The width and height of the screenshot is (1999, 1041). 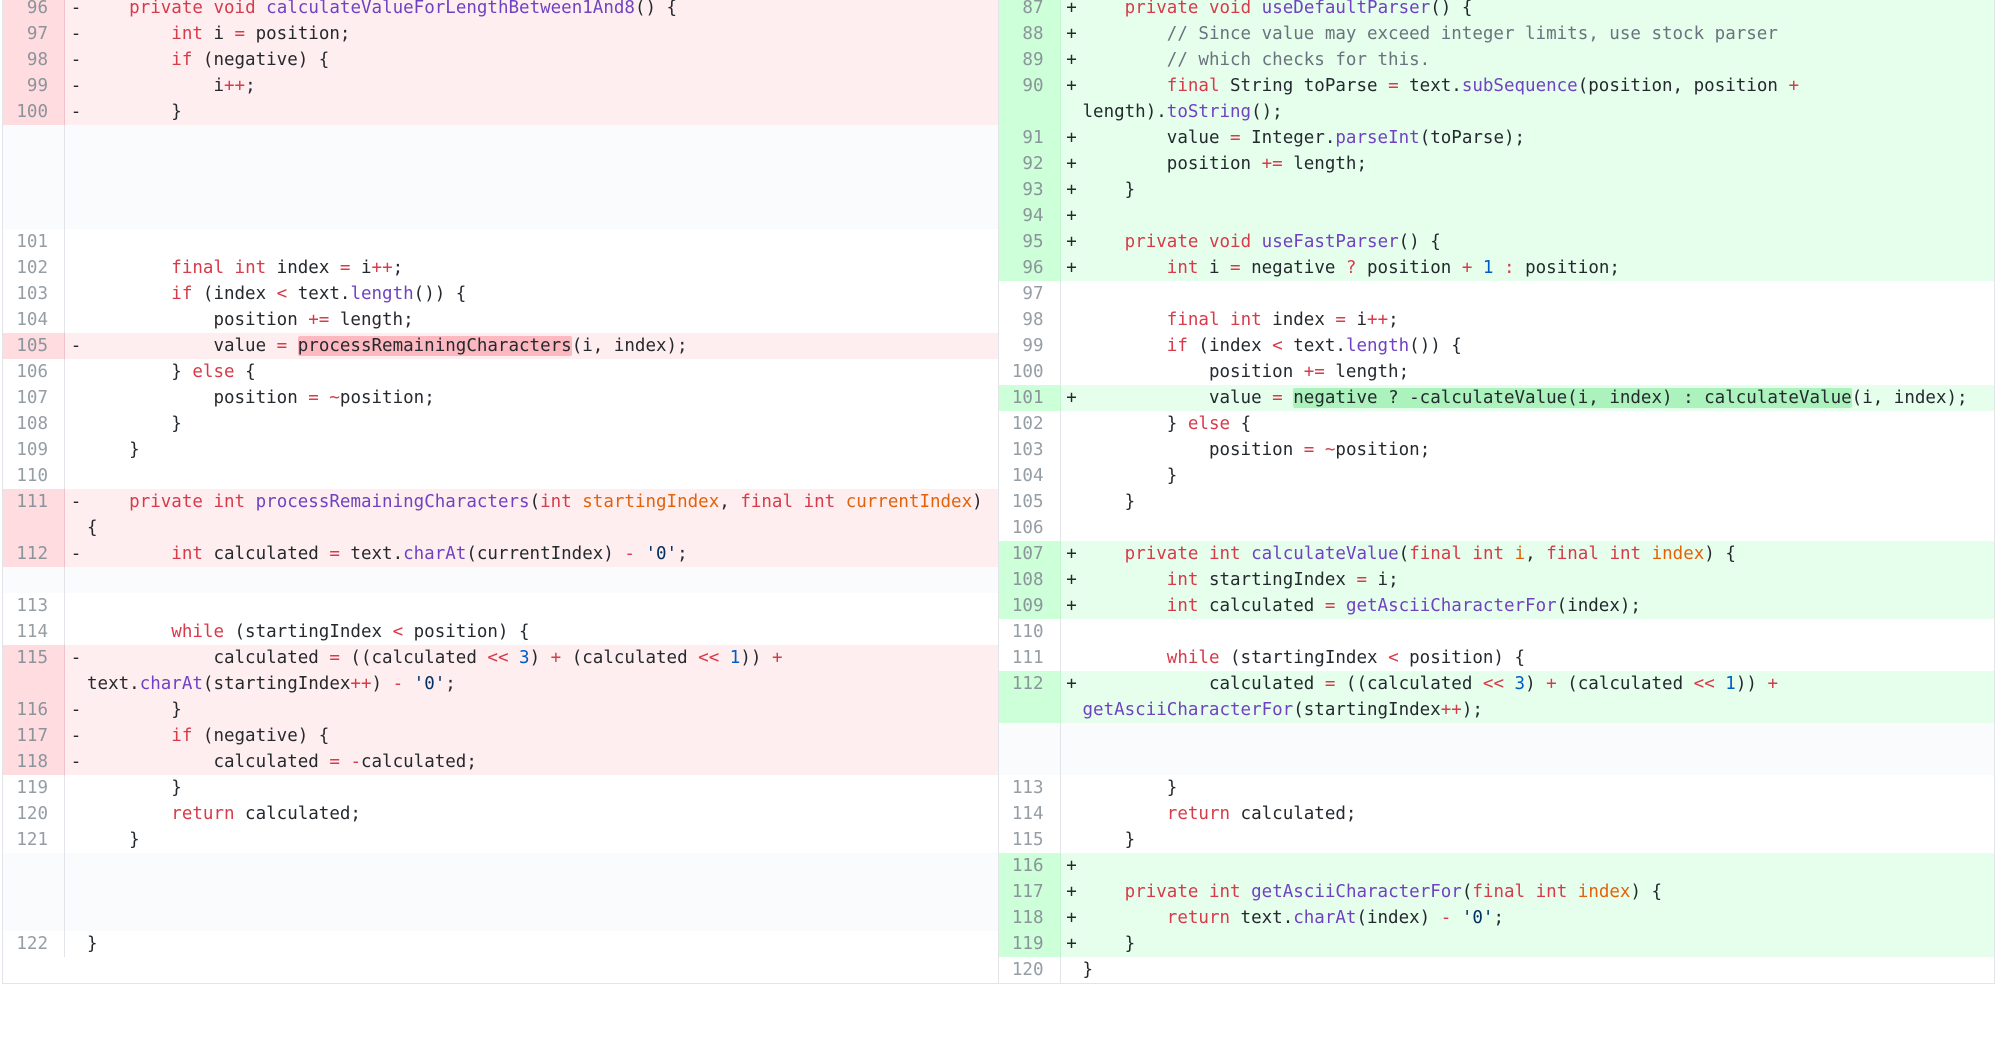 What do you see at coordinates (1282, 320) in the screenshot?
I see `code-line: final int index = i++;` at bounding box center [1282, 320].